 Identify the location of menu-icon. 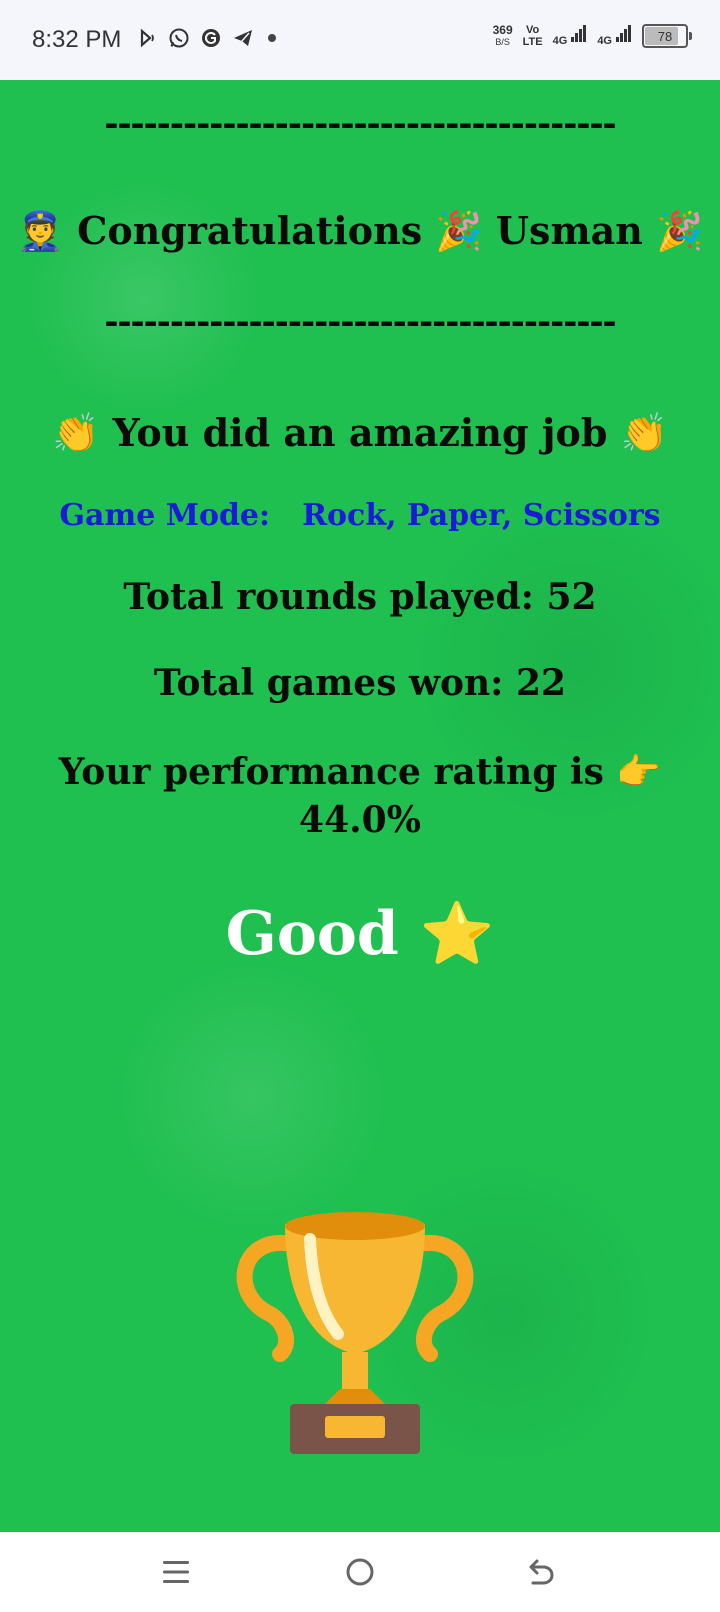
(176, 1572).